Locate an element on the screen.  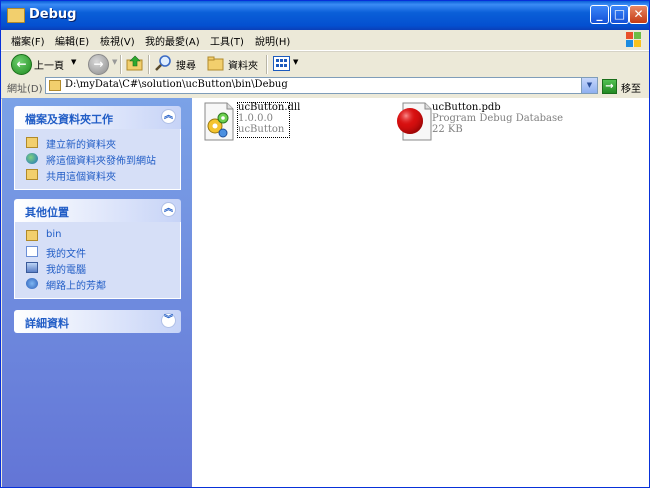
menu-tools: 工具(T) is located at coordinates (227, 40).